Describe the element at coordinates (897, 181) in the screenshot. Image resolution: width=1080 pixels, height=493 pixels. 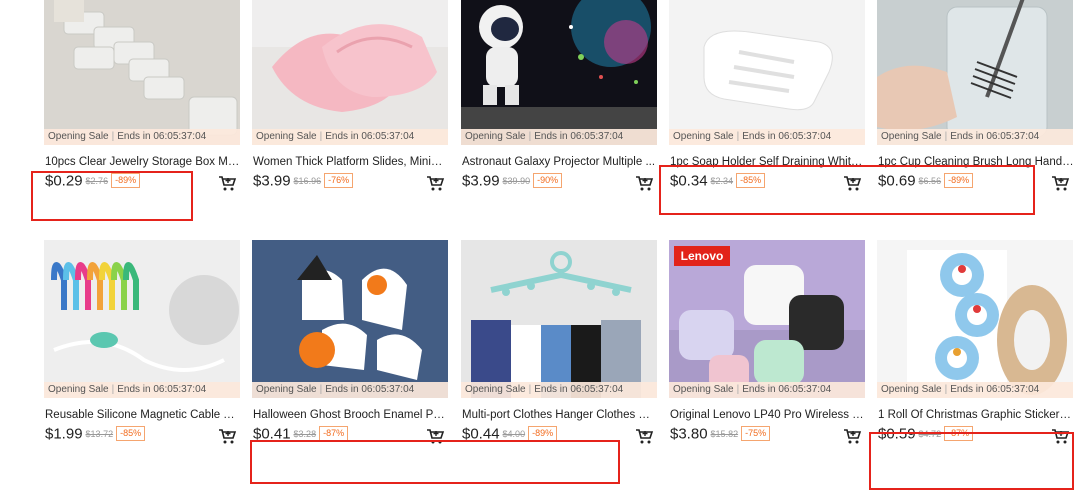
I see `sale-price: $0.69` at that location.